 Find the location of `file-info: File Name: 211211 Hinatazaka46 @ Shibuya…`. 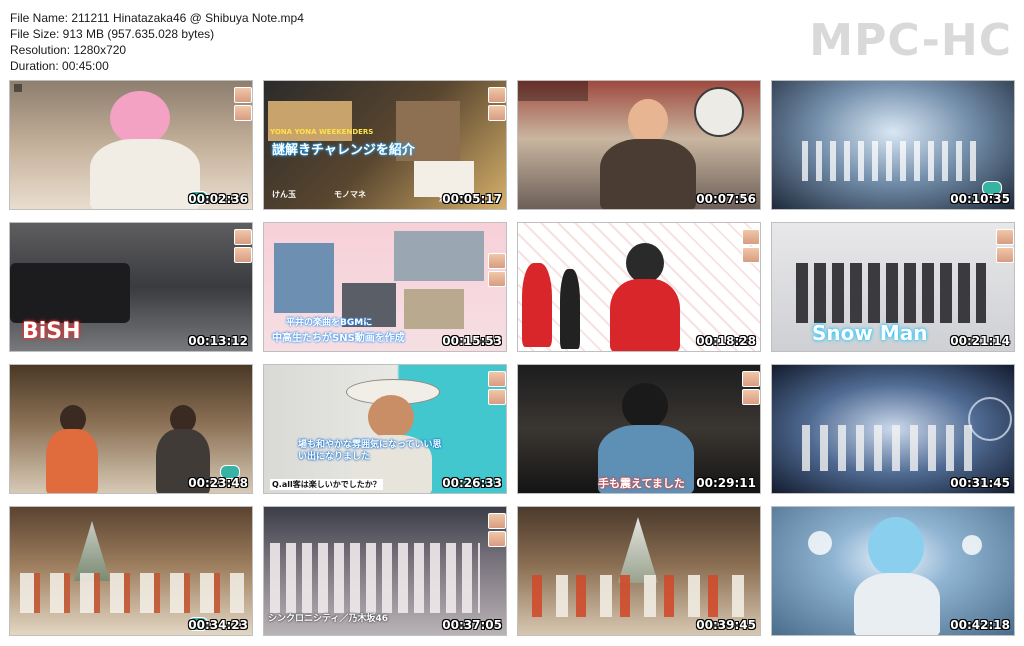

file-info: File Name: 211211 Hinatazaka46 @ Shibuya… is located at coordinates (157, 42).